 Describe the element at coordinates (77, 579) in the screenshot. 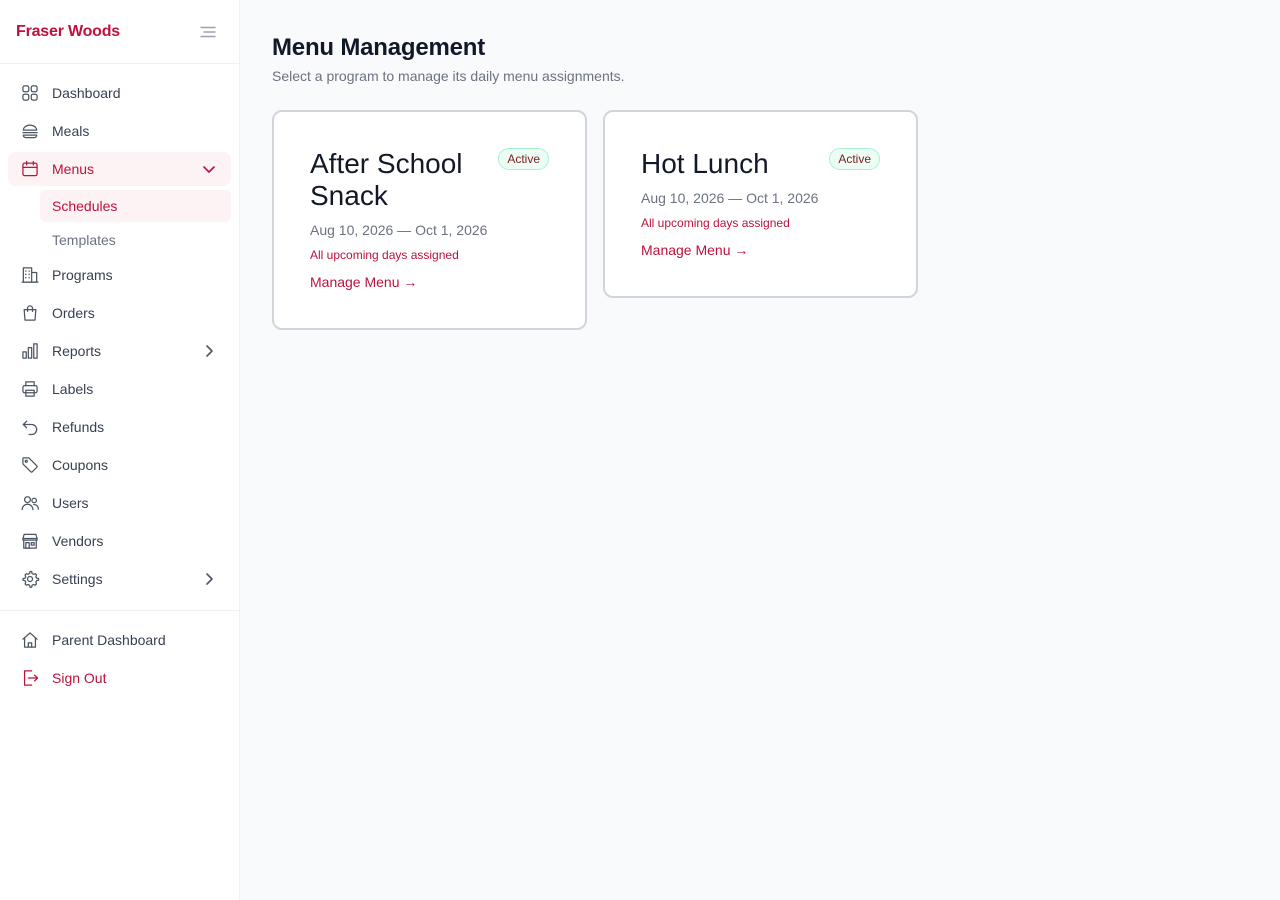

I see `sidebar-item-label: Settings` at that location.